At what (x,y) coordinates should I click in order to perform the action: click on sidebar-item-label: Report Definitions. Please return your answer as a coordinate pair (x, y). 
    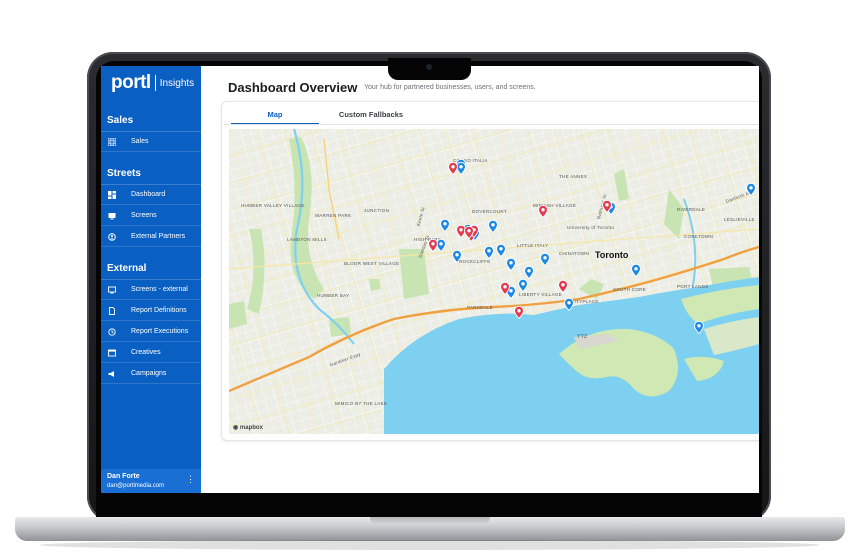
    Looking at the image, I should click on (159, 310).